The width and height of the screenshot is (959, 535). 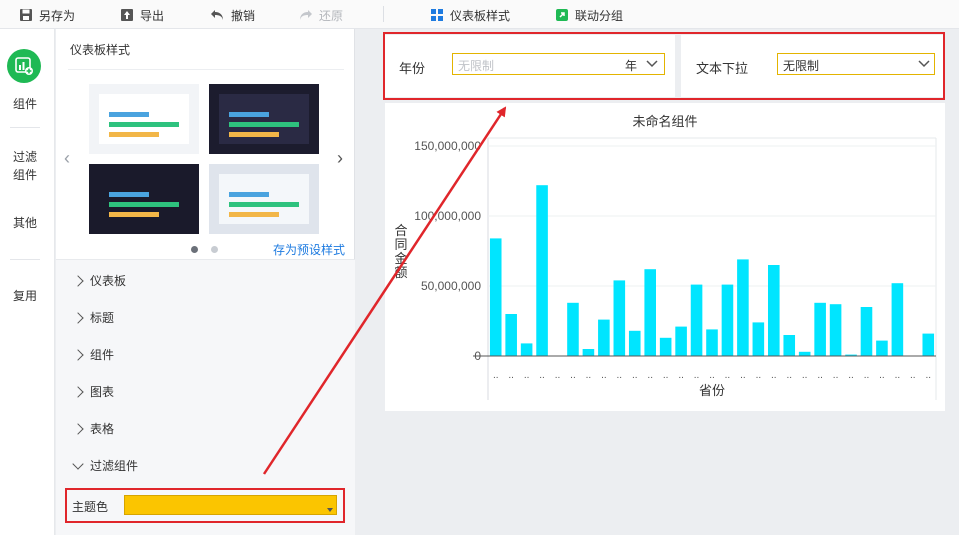 What do you see at coordinates (144, 119) in the screenshot?
I see `style-preset-light` at bounding box center [144, 119].